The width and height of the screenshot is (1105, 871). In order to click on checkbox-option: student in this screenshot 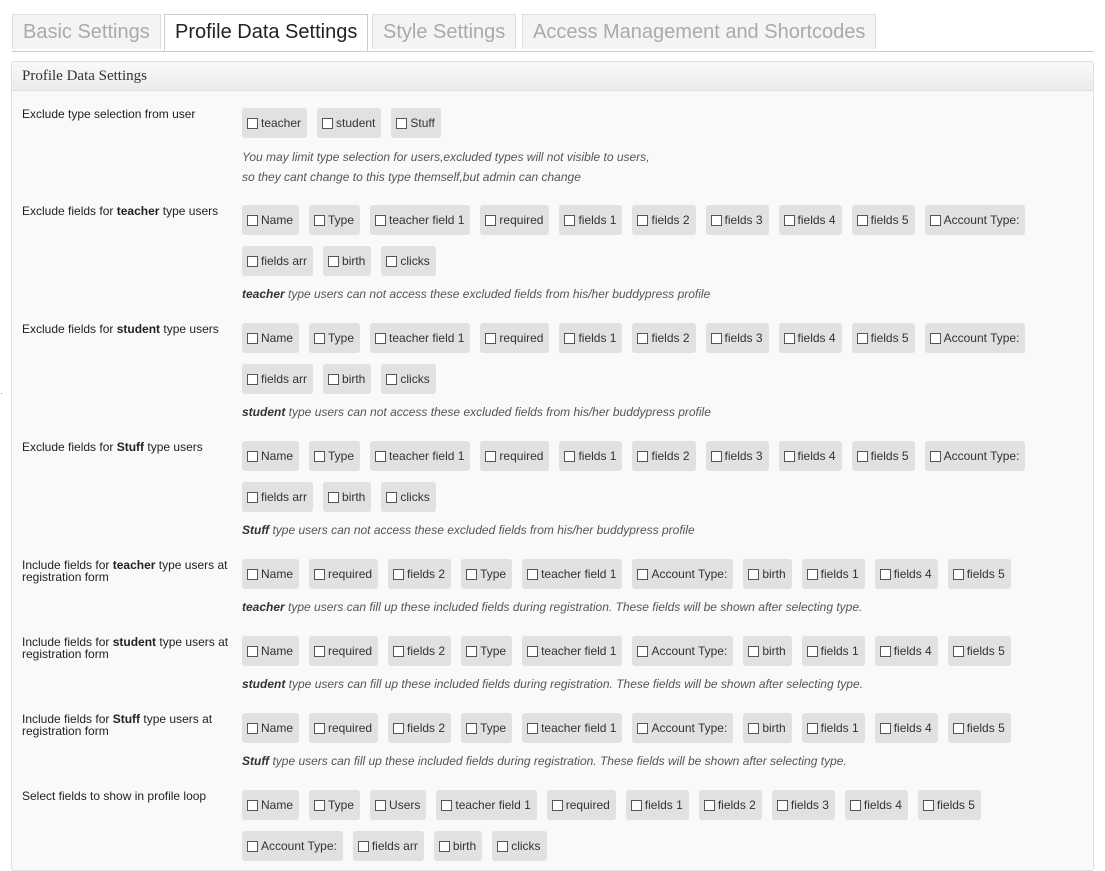, I will do `click(349, 123)`.